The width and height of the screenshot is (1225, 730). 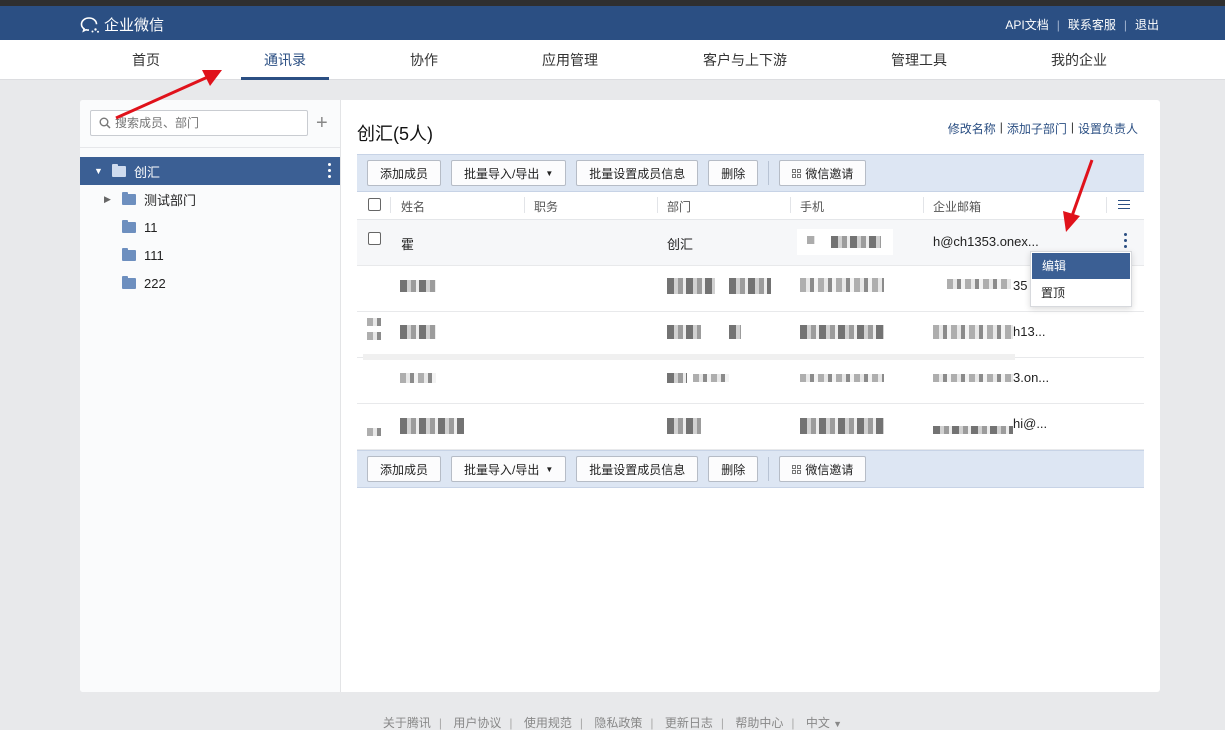 What do you see at coordinates (689, 723) in the screenshot?
I see `footer-link-changelog: 更新日志` at bounding box center [689, 723].